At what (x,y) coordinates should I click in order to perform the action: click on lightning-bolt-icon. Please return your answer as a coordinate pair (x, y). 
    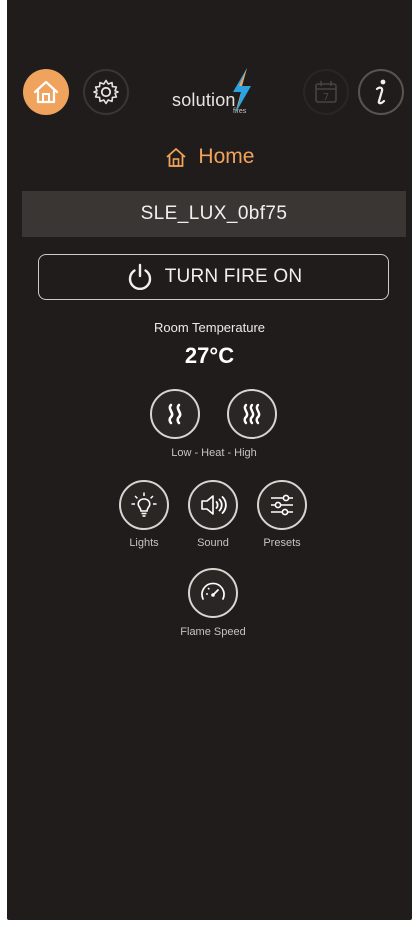
    Looking at the image, I should click on (242, 91).